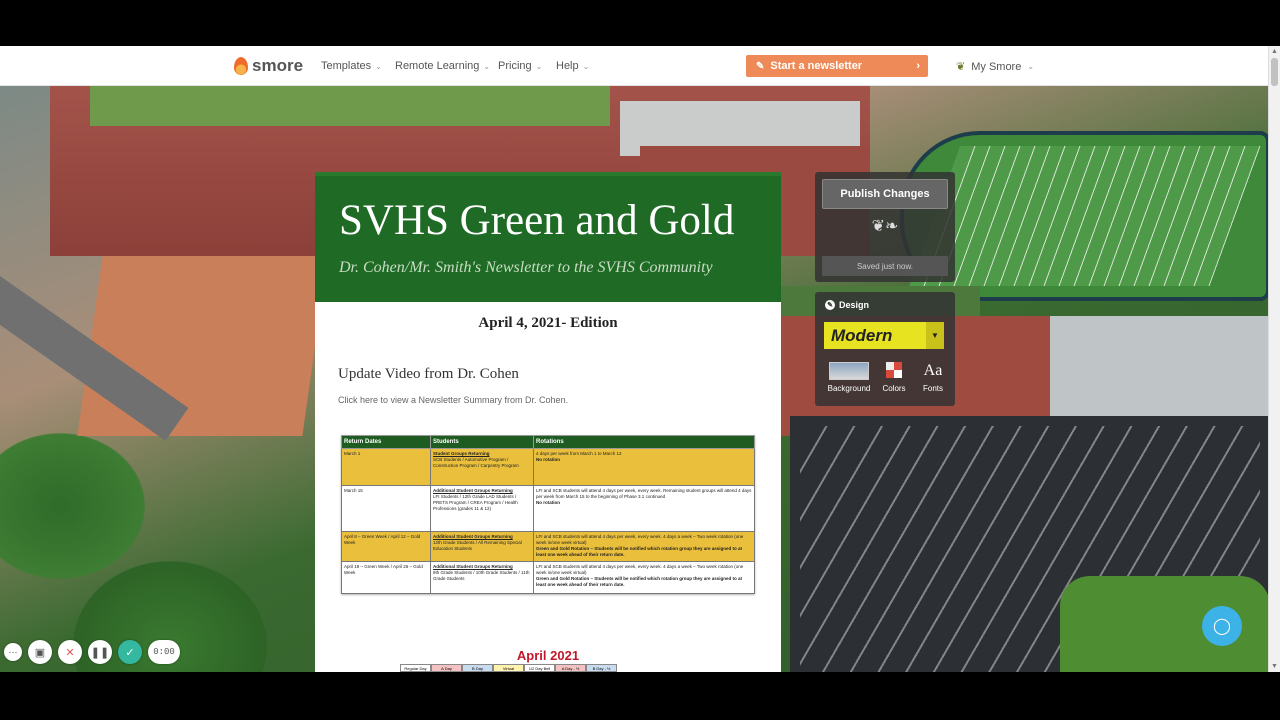 The image size is (1280, 720). What do you see at coordinates (482, 442) in the screenshot?
I see `column-header: Students` at bounding box center [482, 442].